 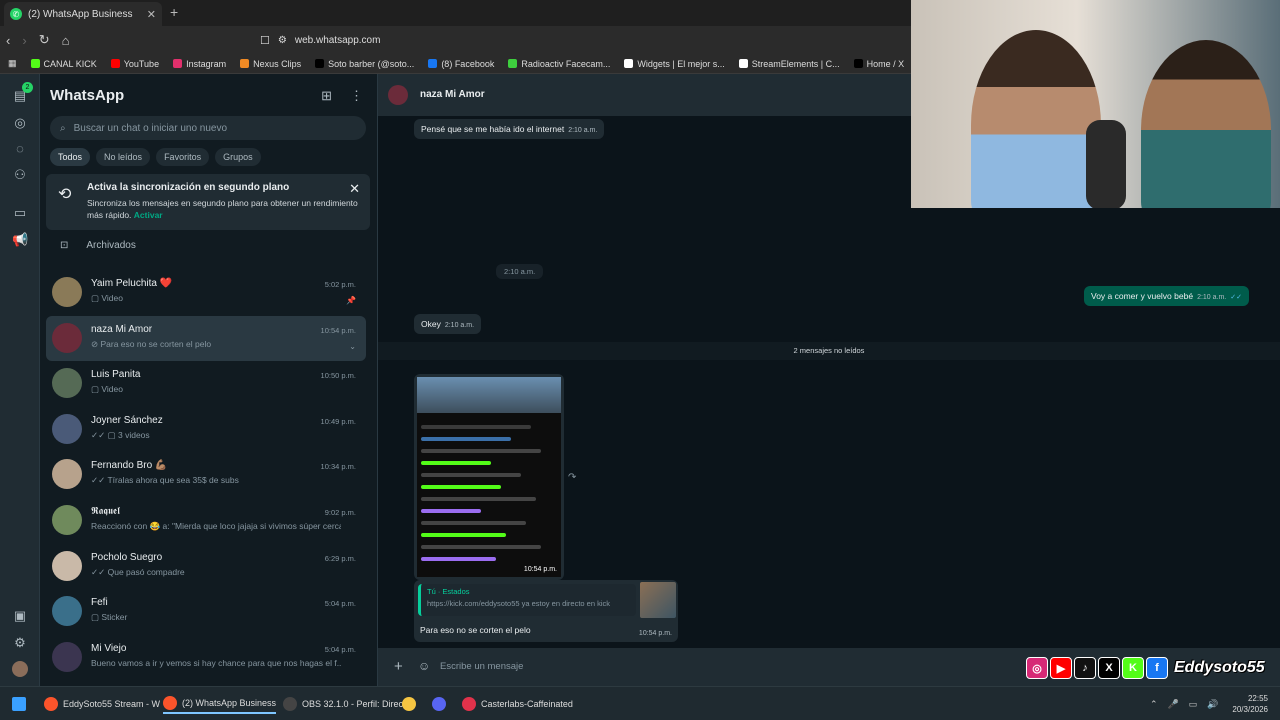 What do you see at coordinates (66, 40) in the screenshot?
I see `home-icon: ⌂` at bounding box center [66, 40].